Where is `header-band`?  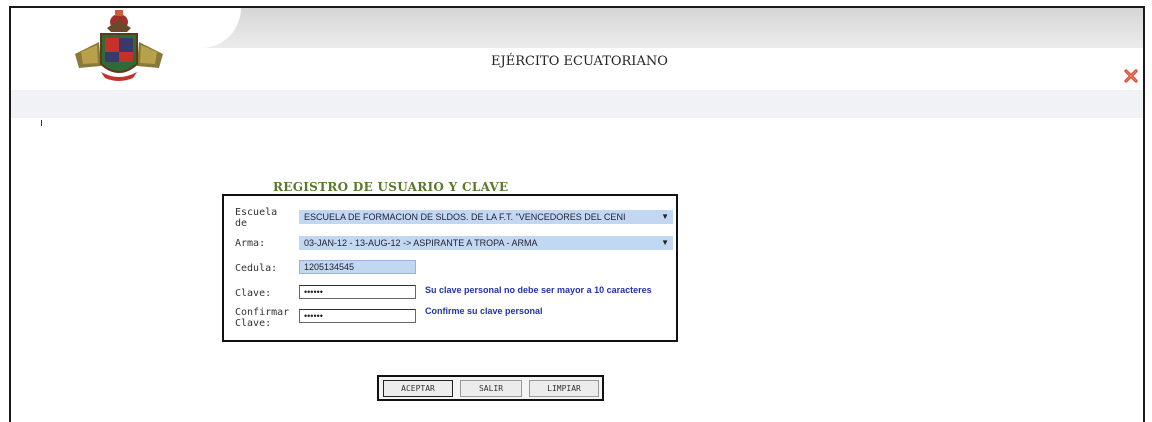
header-band is located at coordinates (577, 28).